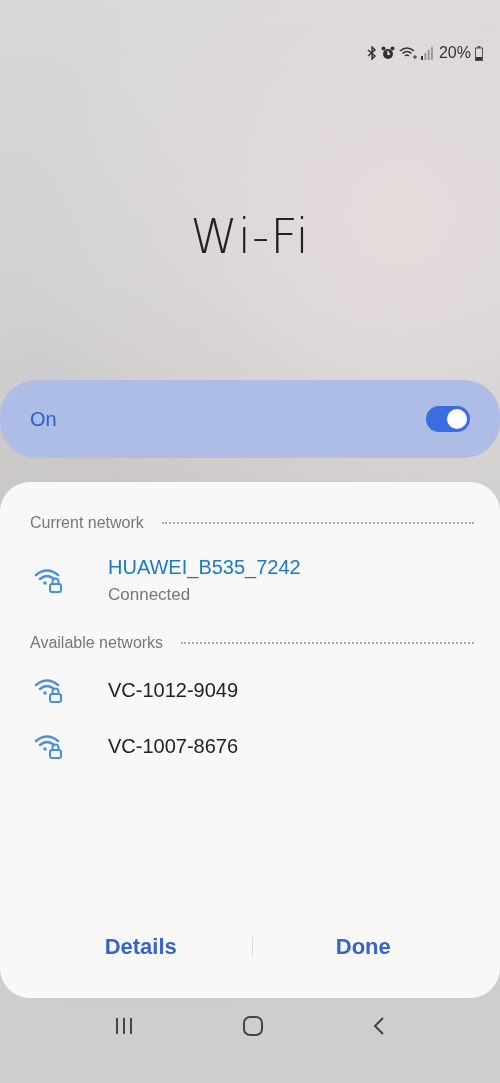  What do you see at coordinates (363, 947) in the screenshot?
I see `dialog-button: Done` at bounding box center [363, 947].